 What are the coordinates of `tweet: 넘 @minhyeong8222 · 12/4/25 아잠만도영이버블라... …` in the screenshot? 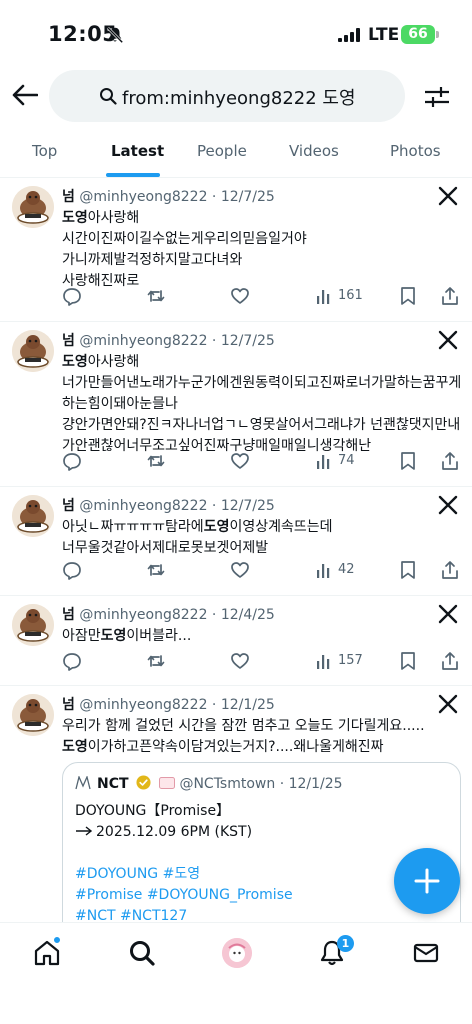 It's located at (236, 641).